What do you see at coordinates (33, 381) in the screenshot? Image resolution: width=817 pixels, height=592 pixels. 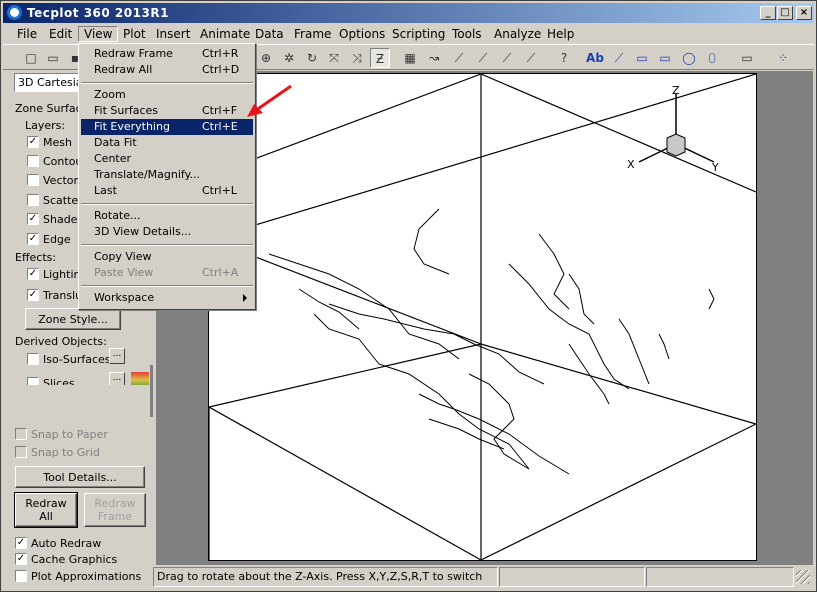 I see `slices-checkbox` at bounding box center [33, 381].